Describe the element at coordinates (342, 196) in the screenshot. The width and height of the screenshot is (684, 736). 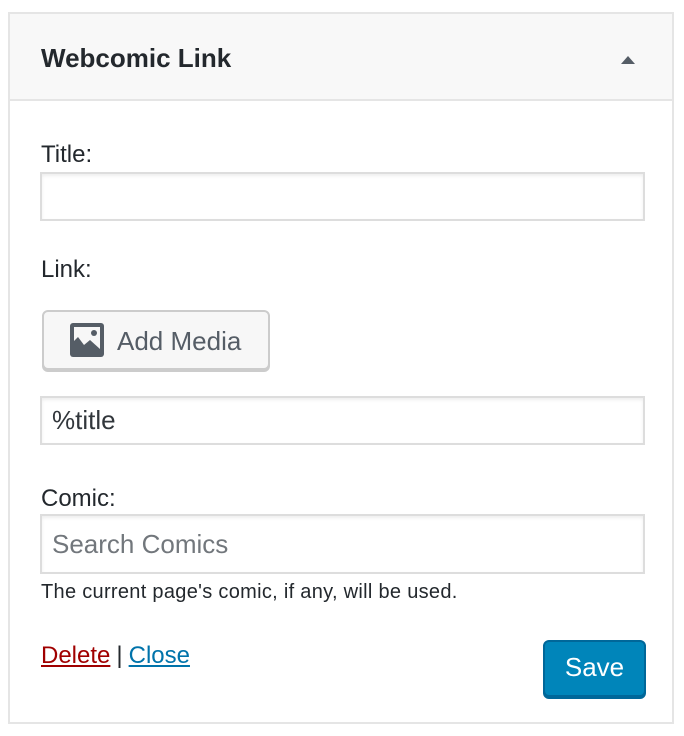
I see `title-input` at that location.